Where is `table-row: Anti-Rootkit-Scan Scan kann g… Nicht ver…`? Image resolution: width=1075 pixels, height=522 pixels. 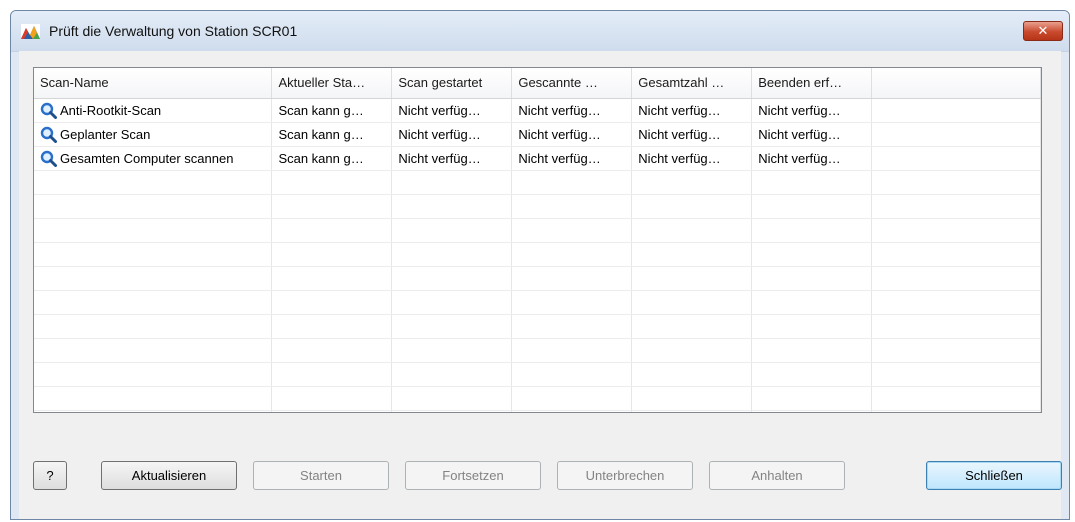
table-row: Anti-Rootkit-Scan Scan kann g… Nicht ver… is located at coordinates (537, 110).